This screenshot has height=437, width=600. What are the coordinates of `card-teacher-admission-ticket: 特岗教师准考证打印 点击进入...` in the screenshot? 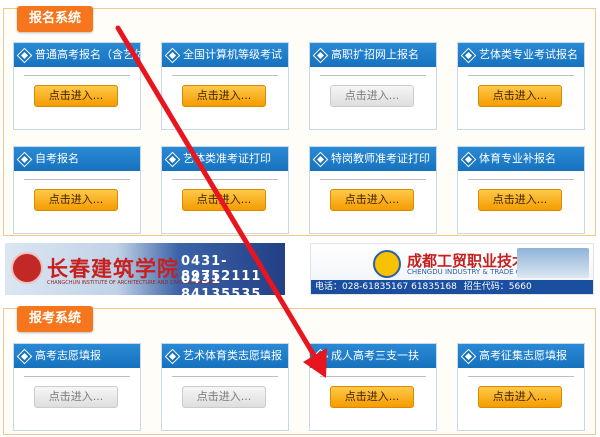 It's located at (373, 190).